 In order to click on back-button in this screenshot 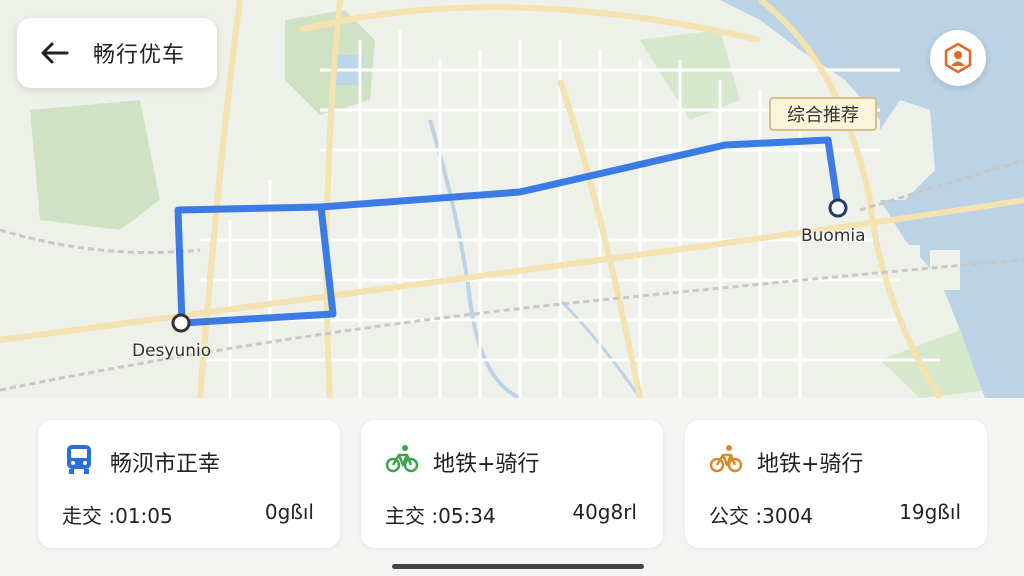, I will do `click(55, 53)`.